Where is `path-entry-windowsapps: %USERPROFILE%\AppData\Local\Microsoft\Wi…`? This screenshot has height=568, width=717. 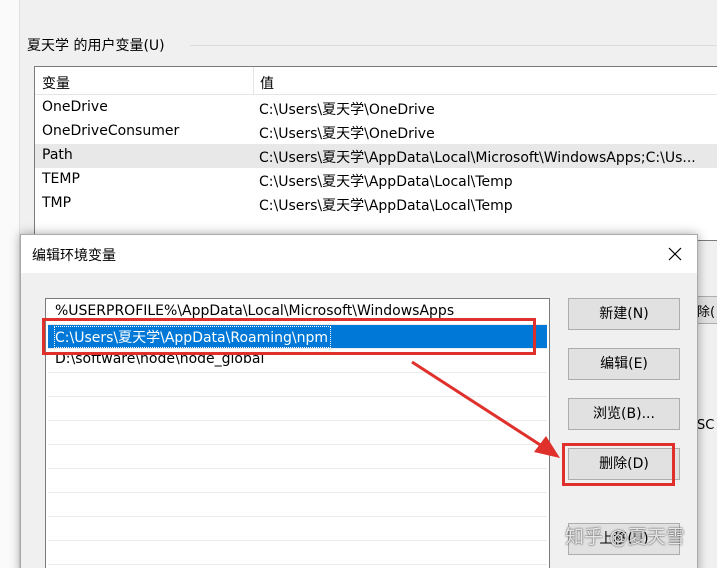 path-entry-windowsapps: %USERPROFILE%\AppData\Local\Microsoft\Wi… is located at coordinates (297, 313).